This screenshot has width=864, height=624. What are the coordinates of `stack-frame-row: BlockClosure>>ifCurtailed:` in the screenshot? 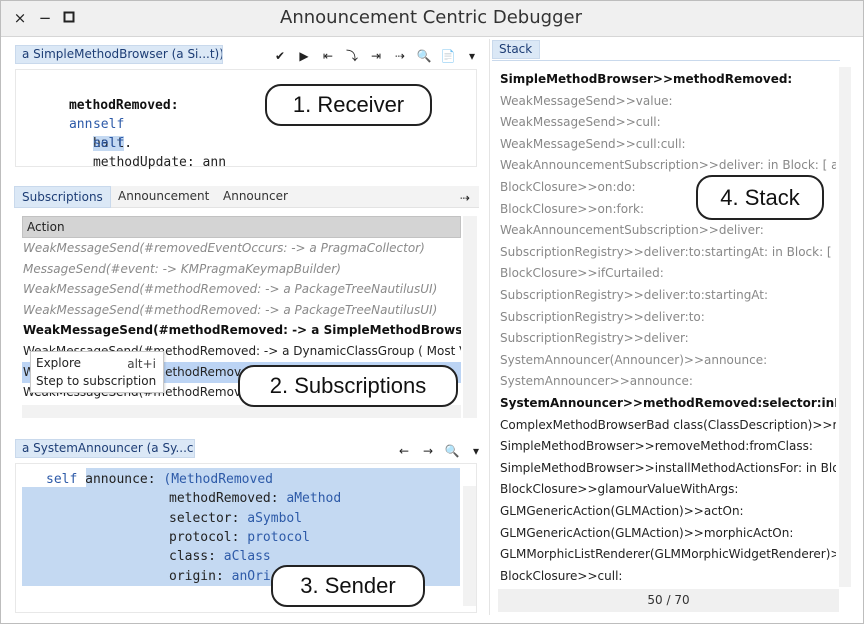 It's located at (668, 274).